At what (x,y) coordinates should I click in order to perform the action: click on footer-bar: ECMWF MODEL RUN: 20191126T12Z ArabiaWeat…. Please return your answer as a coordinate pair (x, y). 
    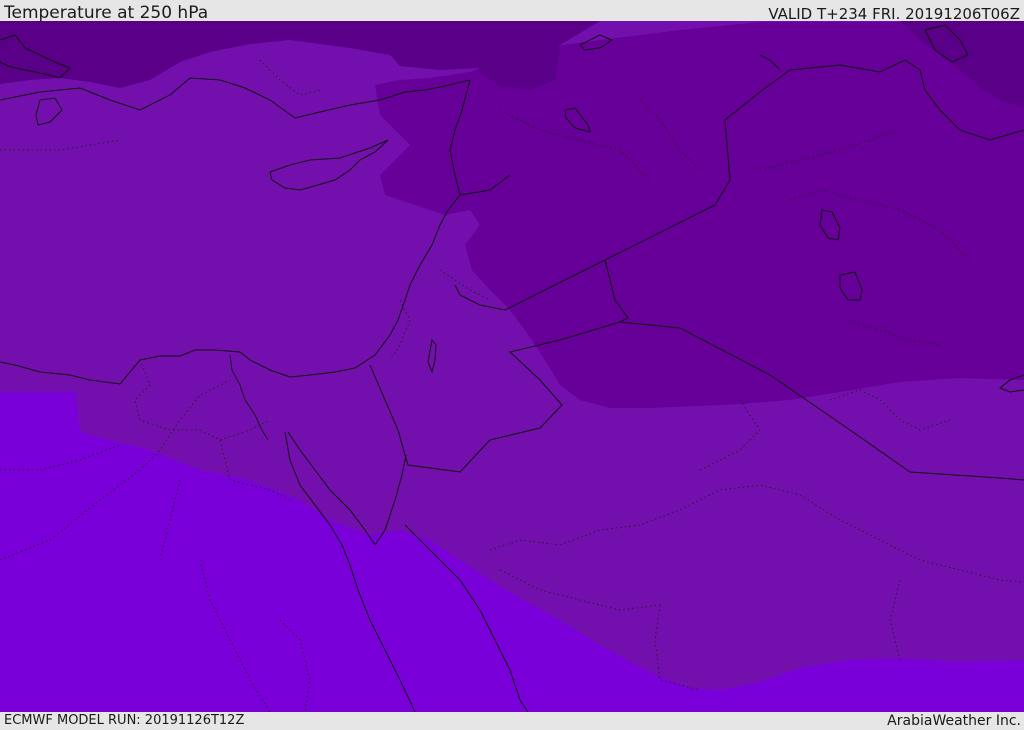
    Looking at the image, I should click on (512, 720).